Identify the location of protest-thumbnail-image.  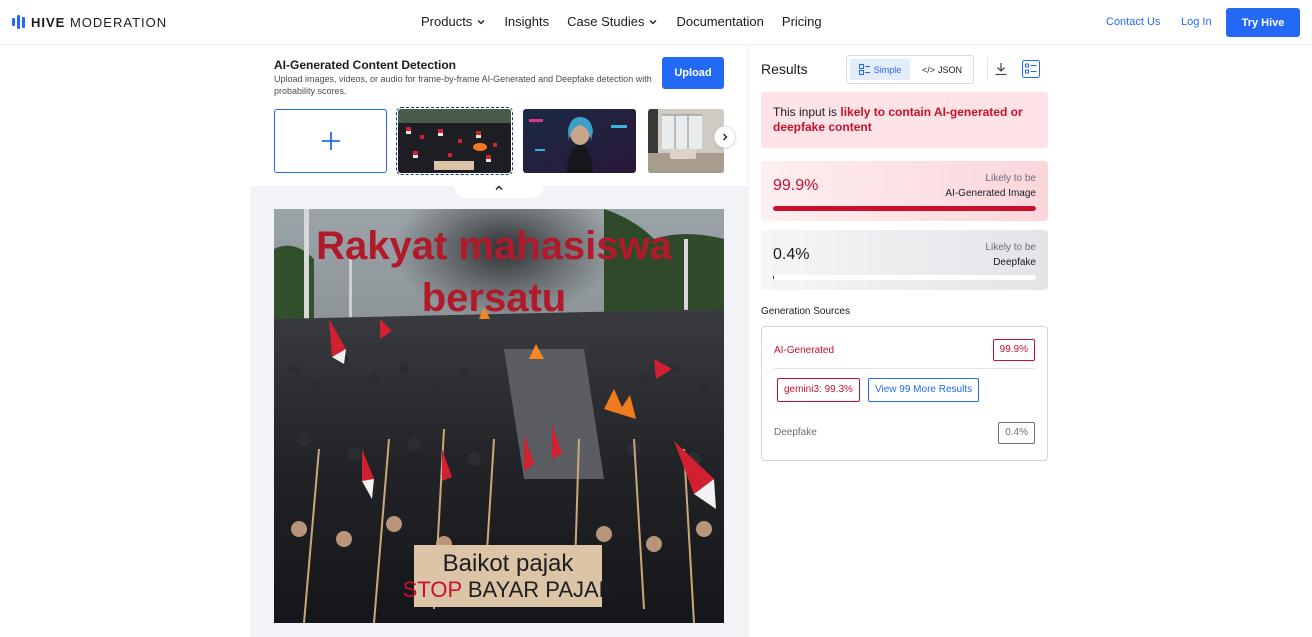
(454, 141).